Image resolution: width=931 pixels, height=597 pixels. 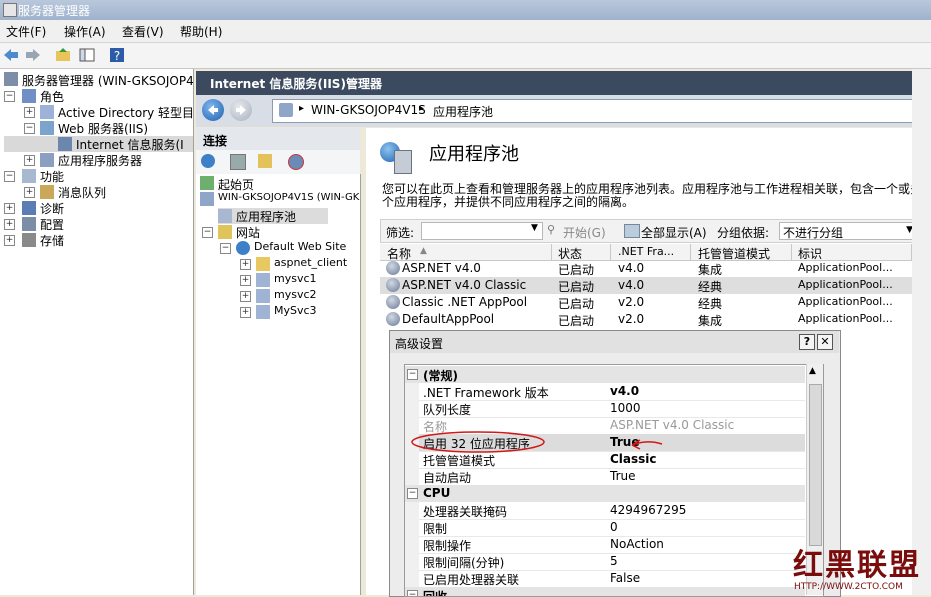 What do you see at coordinates (614, 527) in the screenshot?
I see `property-value: 0` at bounding box center [614, 527].